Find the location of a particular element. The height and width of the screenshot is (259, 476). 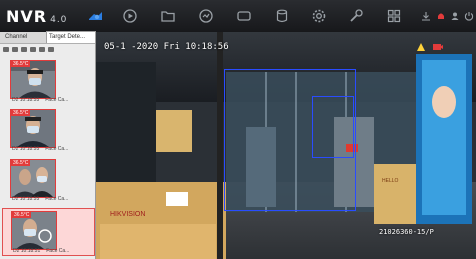

account-icon is located at coordinates (455, 16).